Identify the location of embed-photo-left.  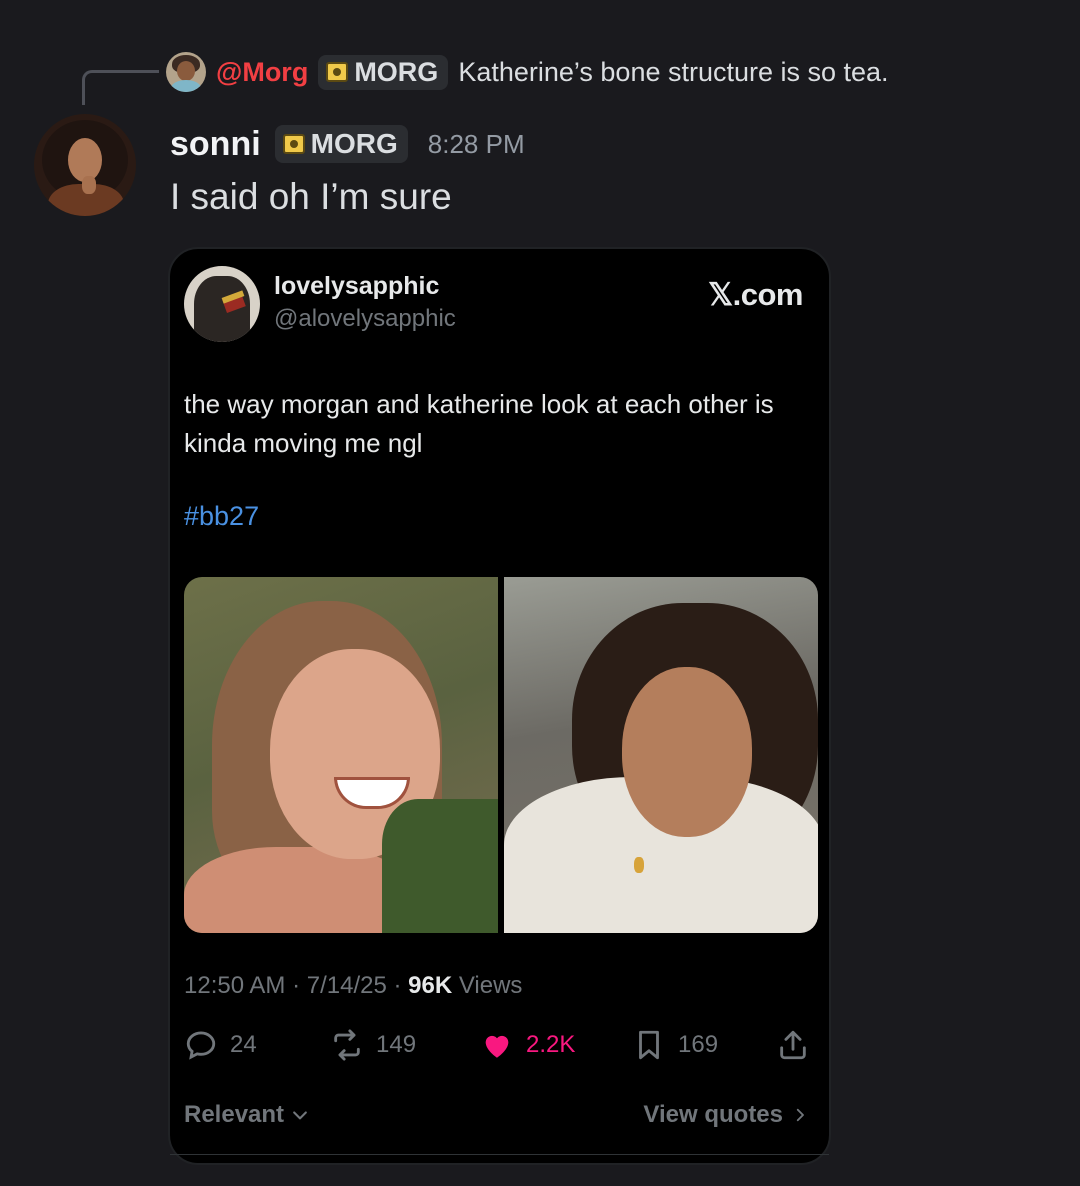
(341, 755).